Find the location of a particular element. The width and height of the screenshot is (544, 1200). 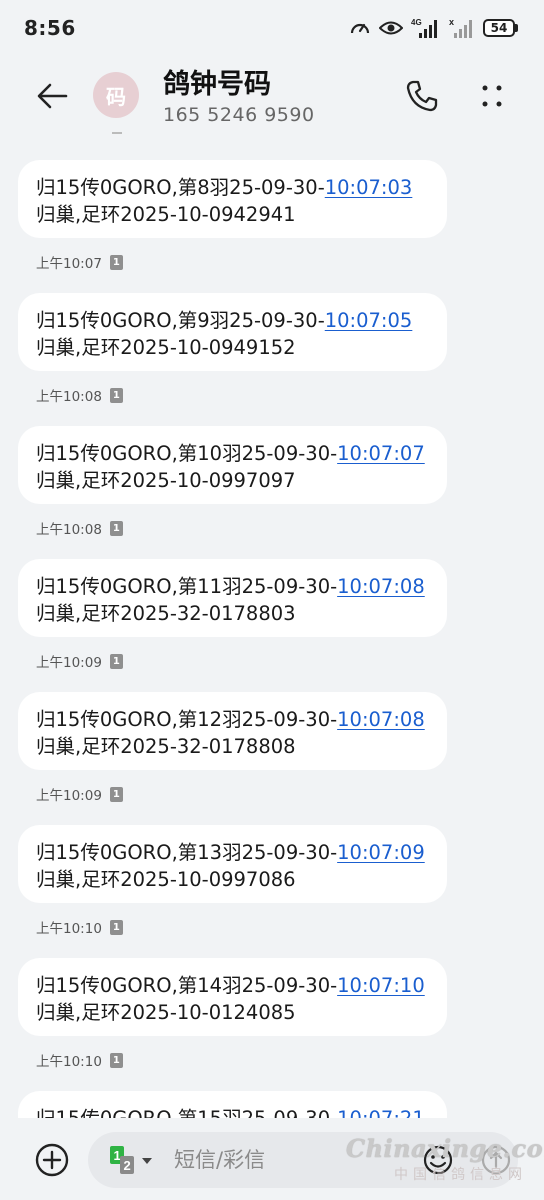

signal-no-service-icon: x is located at coordinates (460, 27).